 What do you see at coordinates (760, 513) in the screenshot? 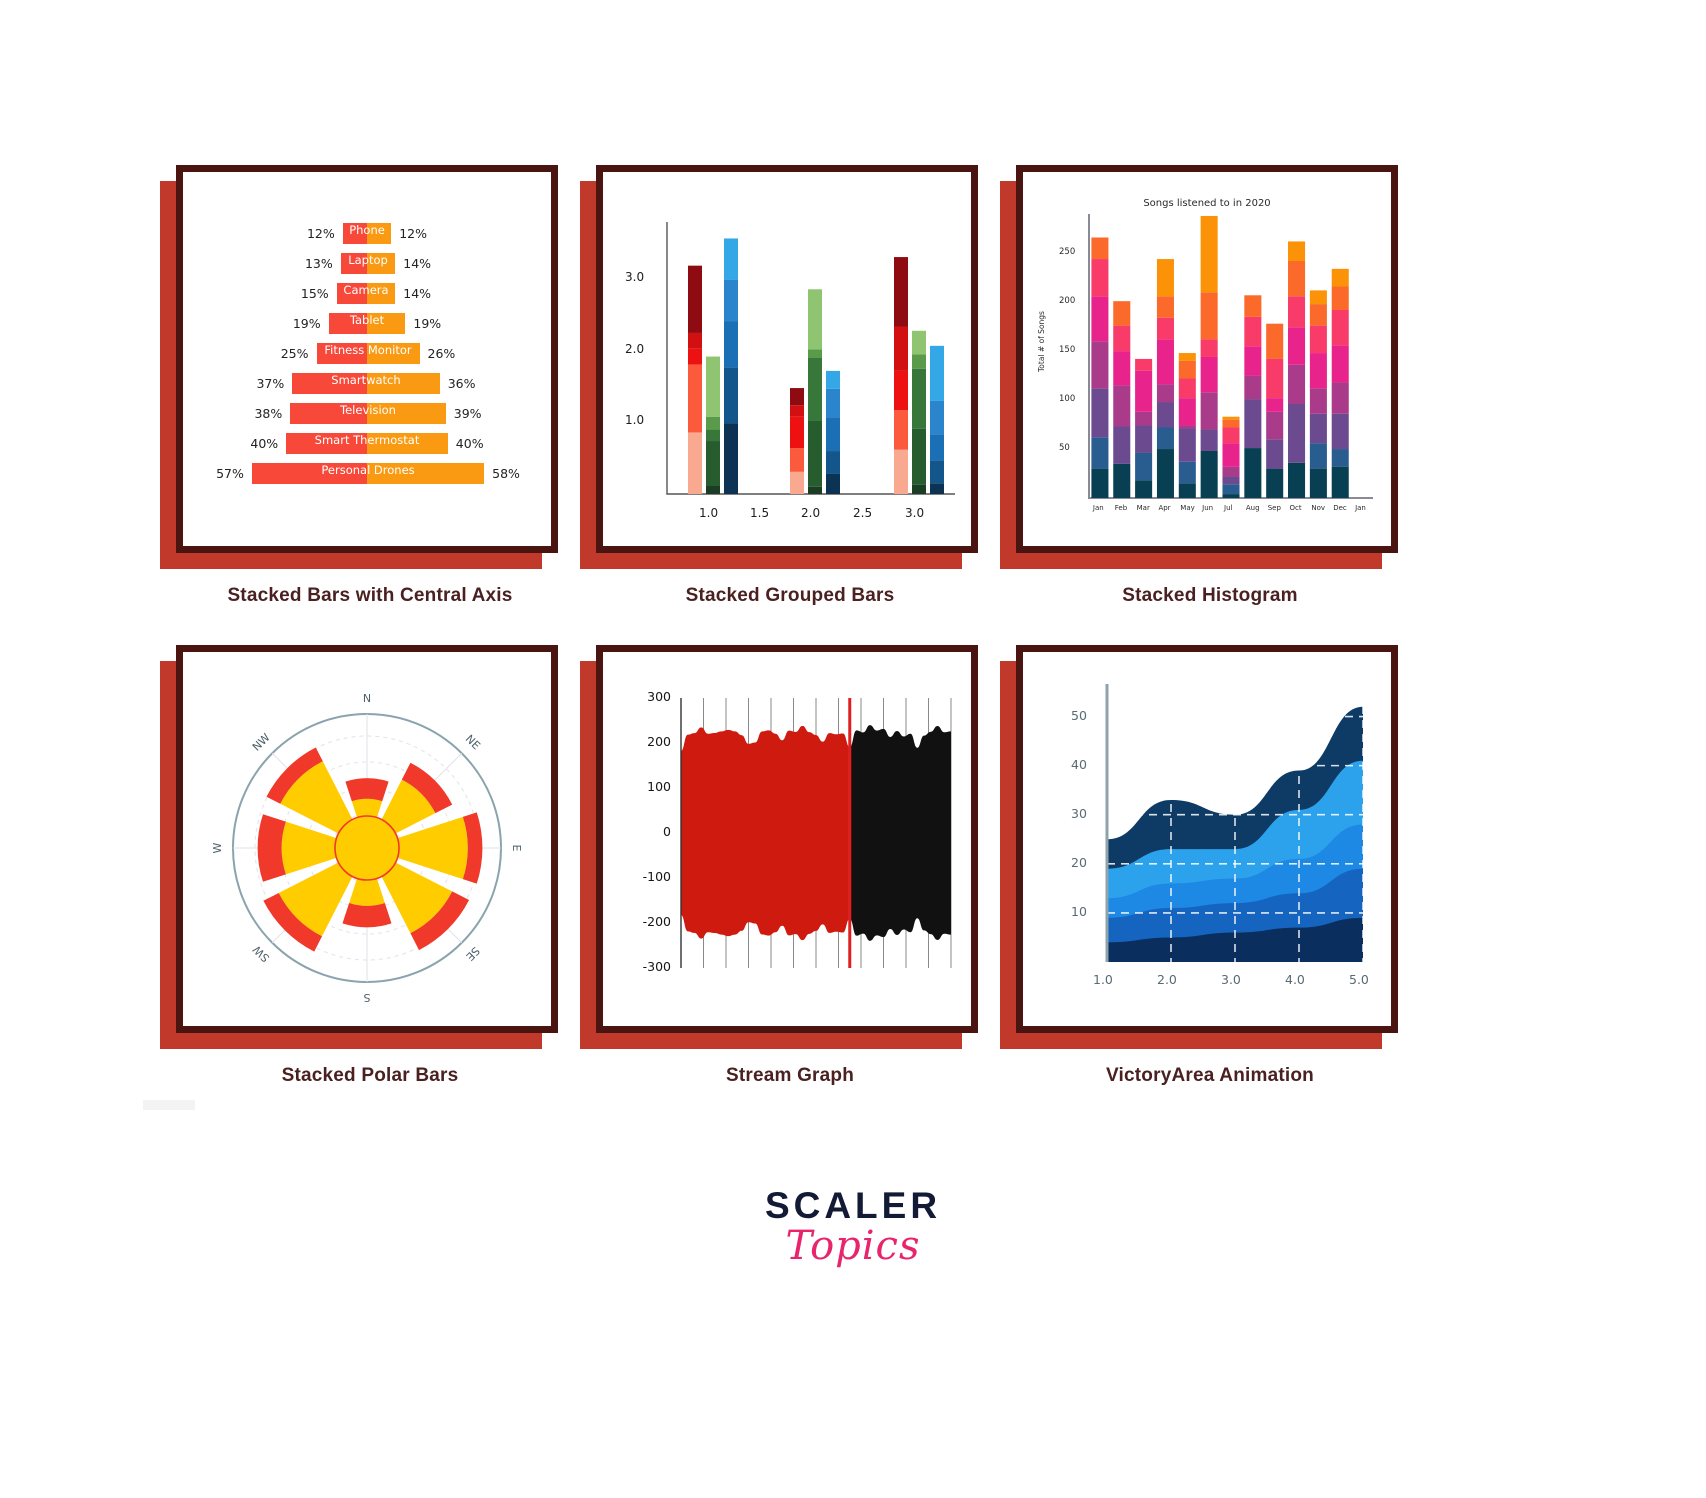
I see `x-axis-tick-label: 1.5` at bounding box center [760, 513].